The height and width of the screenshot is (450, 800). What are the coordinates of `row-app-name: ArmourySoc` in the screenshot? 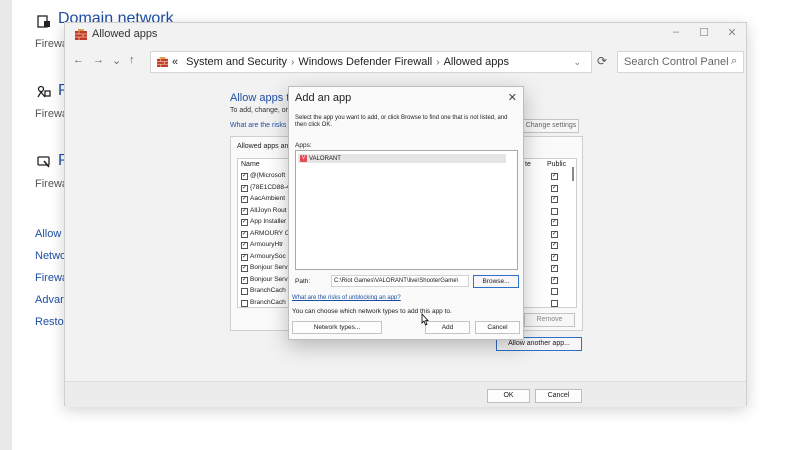 It's located at (268, 256).